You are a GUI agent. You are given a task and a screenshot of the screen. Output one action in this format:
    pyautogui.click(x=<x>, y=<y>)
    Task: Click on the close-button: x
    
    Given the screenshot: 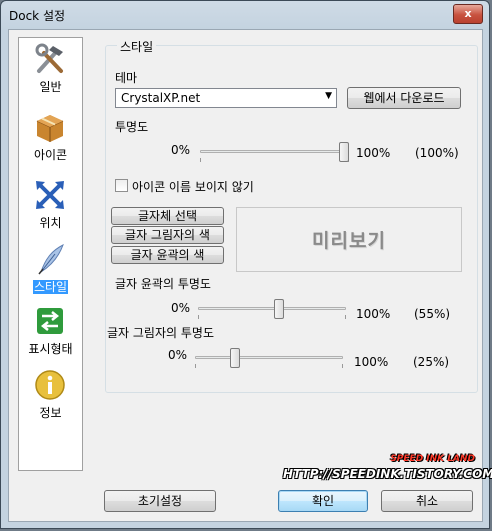 What is the action you would take?
    pyautogui.click(x=468, y=14)
    